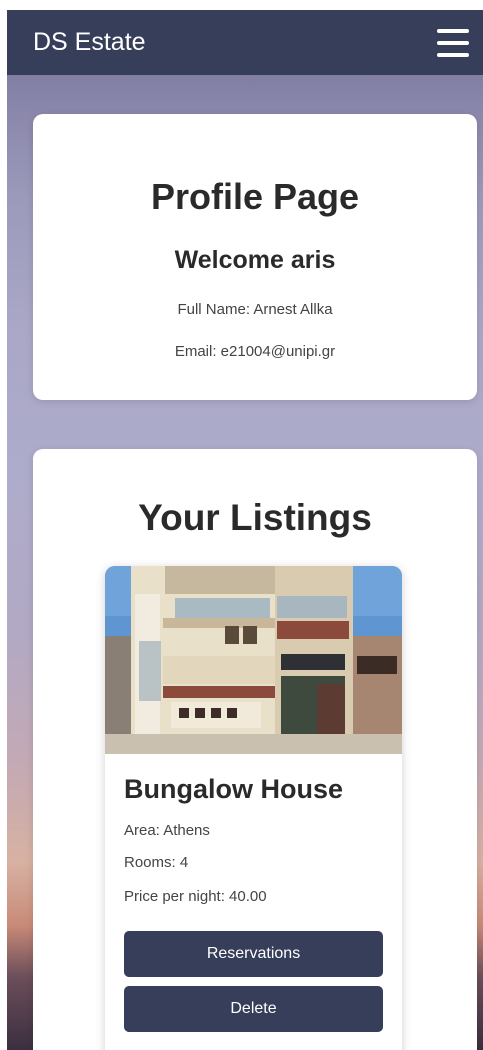 The height and width of the screenshot is (1050, 483). What do you see at coordinates (167, 830) in the screenshot?
I see `listing-area: Area: Athens` at bounding box center [167, 830].